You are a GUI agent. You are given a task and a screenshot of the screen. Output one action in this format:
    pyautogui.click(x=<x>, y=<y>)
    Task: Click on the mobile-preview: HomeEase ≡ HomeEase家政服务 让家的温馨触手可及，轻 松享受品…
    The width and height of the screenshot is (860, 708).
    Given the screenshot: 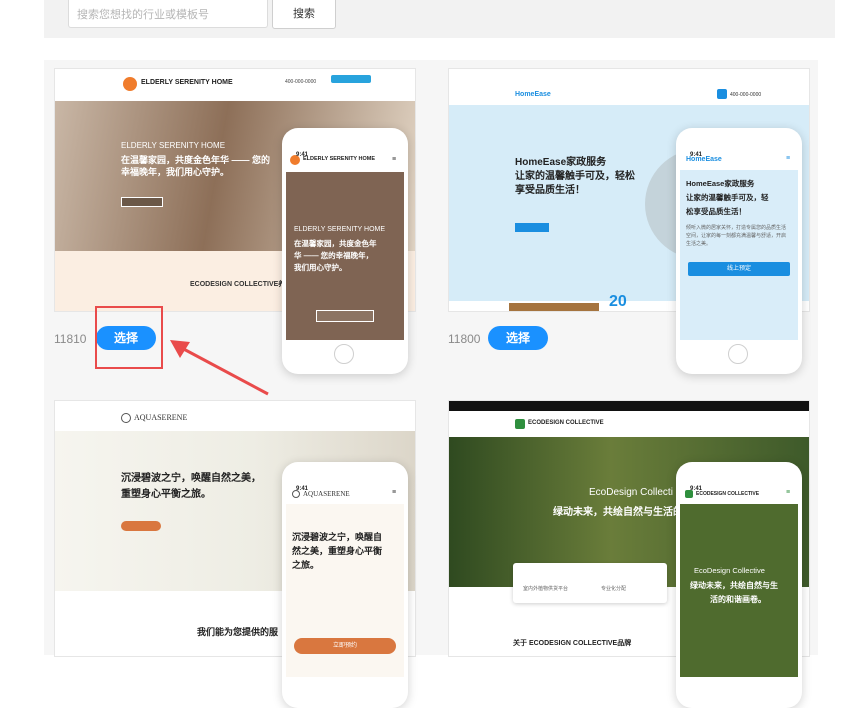 What is the action you would take?
    pyautogui.click(x=739, y=251)
    